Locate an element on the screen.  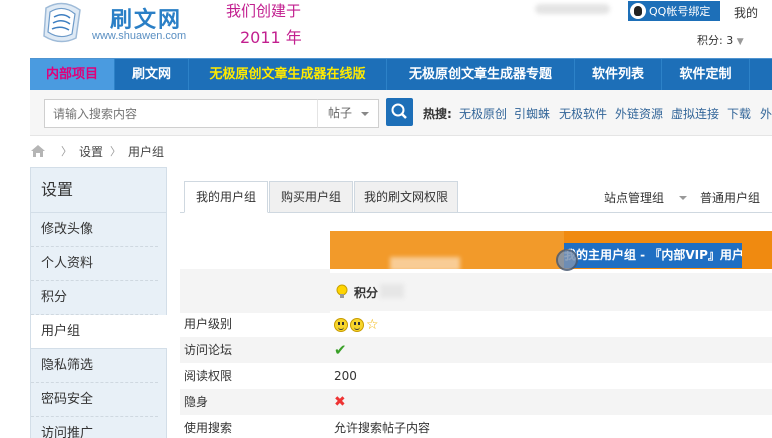
lightbulb-icon is located at coordinates (342, 291).